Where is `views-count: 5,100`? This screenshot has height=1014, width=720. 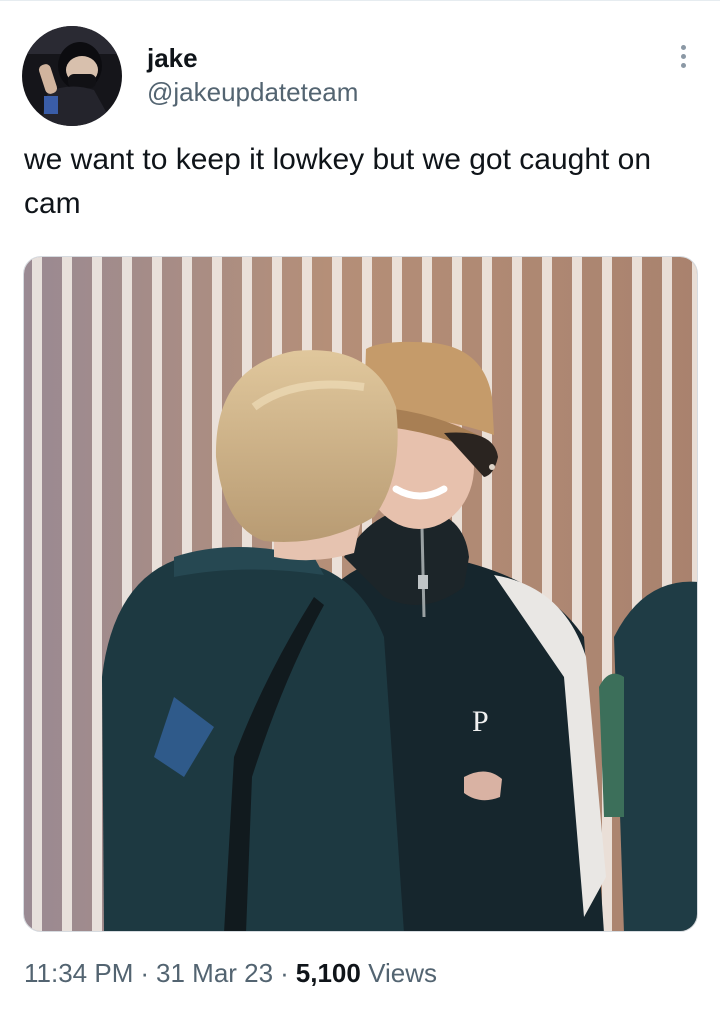
views-count: 5,100 is located at coordinates (328, 973).